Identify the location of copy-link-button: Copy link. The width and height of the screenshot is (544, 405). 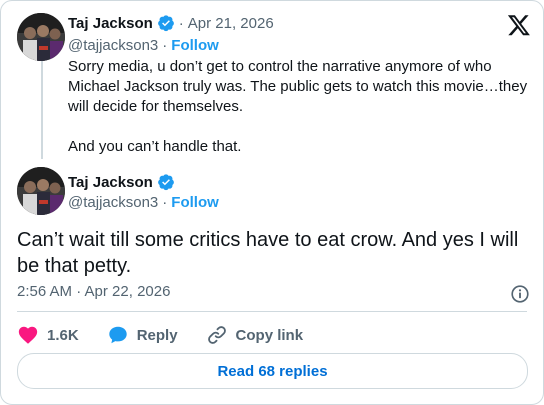
(255, 335).